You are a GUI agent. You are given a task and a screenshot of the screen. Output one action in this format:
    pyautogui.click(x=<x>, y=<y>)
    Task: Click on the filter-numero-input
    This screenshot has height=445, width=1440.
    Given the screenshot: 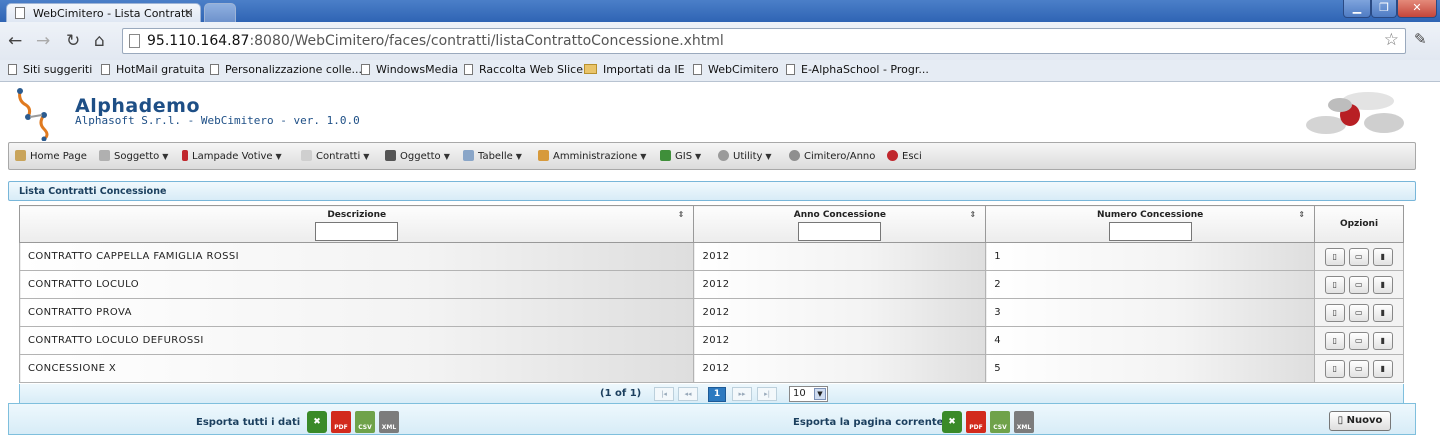 What is the action you would take?
    pyautogui.click(x=1150, y=231)
    